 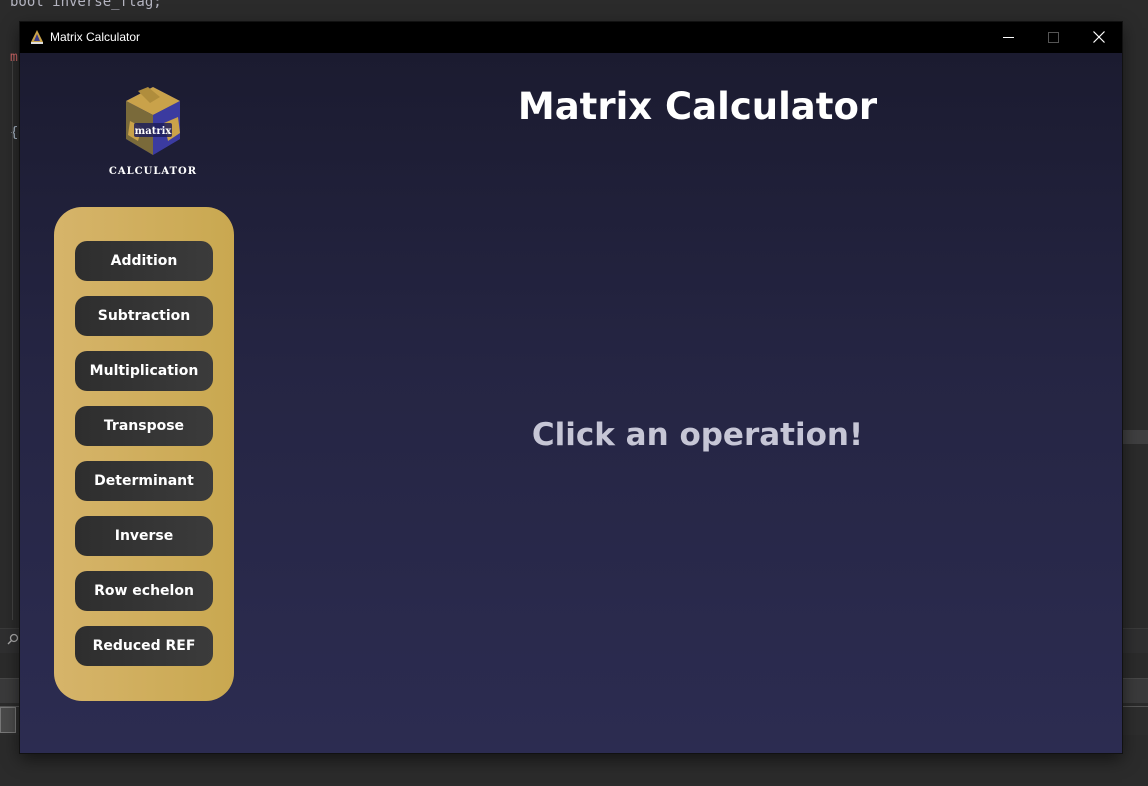 What do you see at coordinates (1135, 437) in the screenshot?
I see `background-scroll-marker` at bounding box center [1135, 437].